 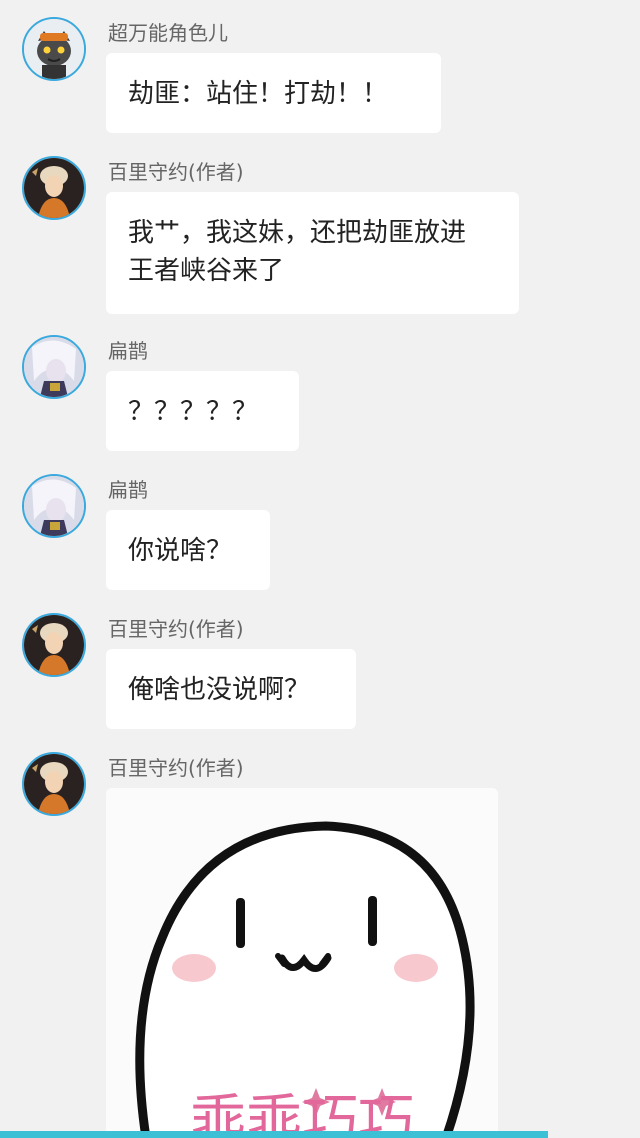 I want to click on message-text: 我艹，我这妹，还把劫匪放进王者峡谷来了, so click(x=297, y=252).